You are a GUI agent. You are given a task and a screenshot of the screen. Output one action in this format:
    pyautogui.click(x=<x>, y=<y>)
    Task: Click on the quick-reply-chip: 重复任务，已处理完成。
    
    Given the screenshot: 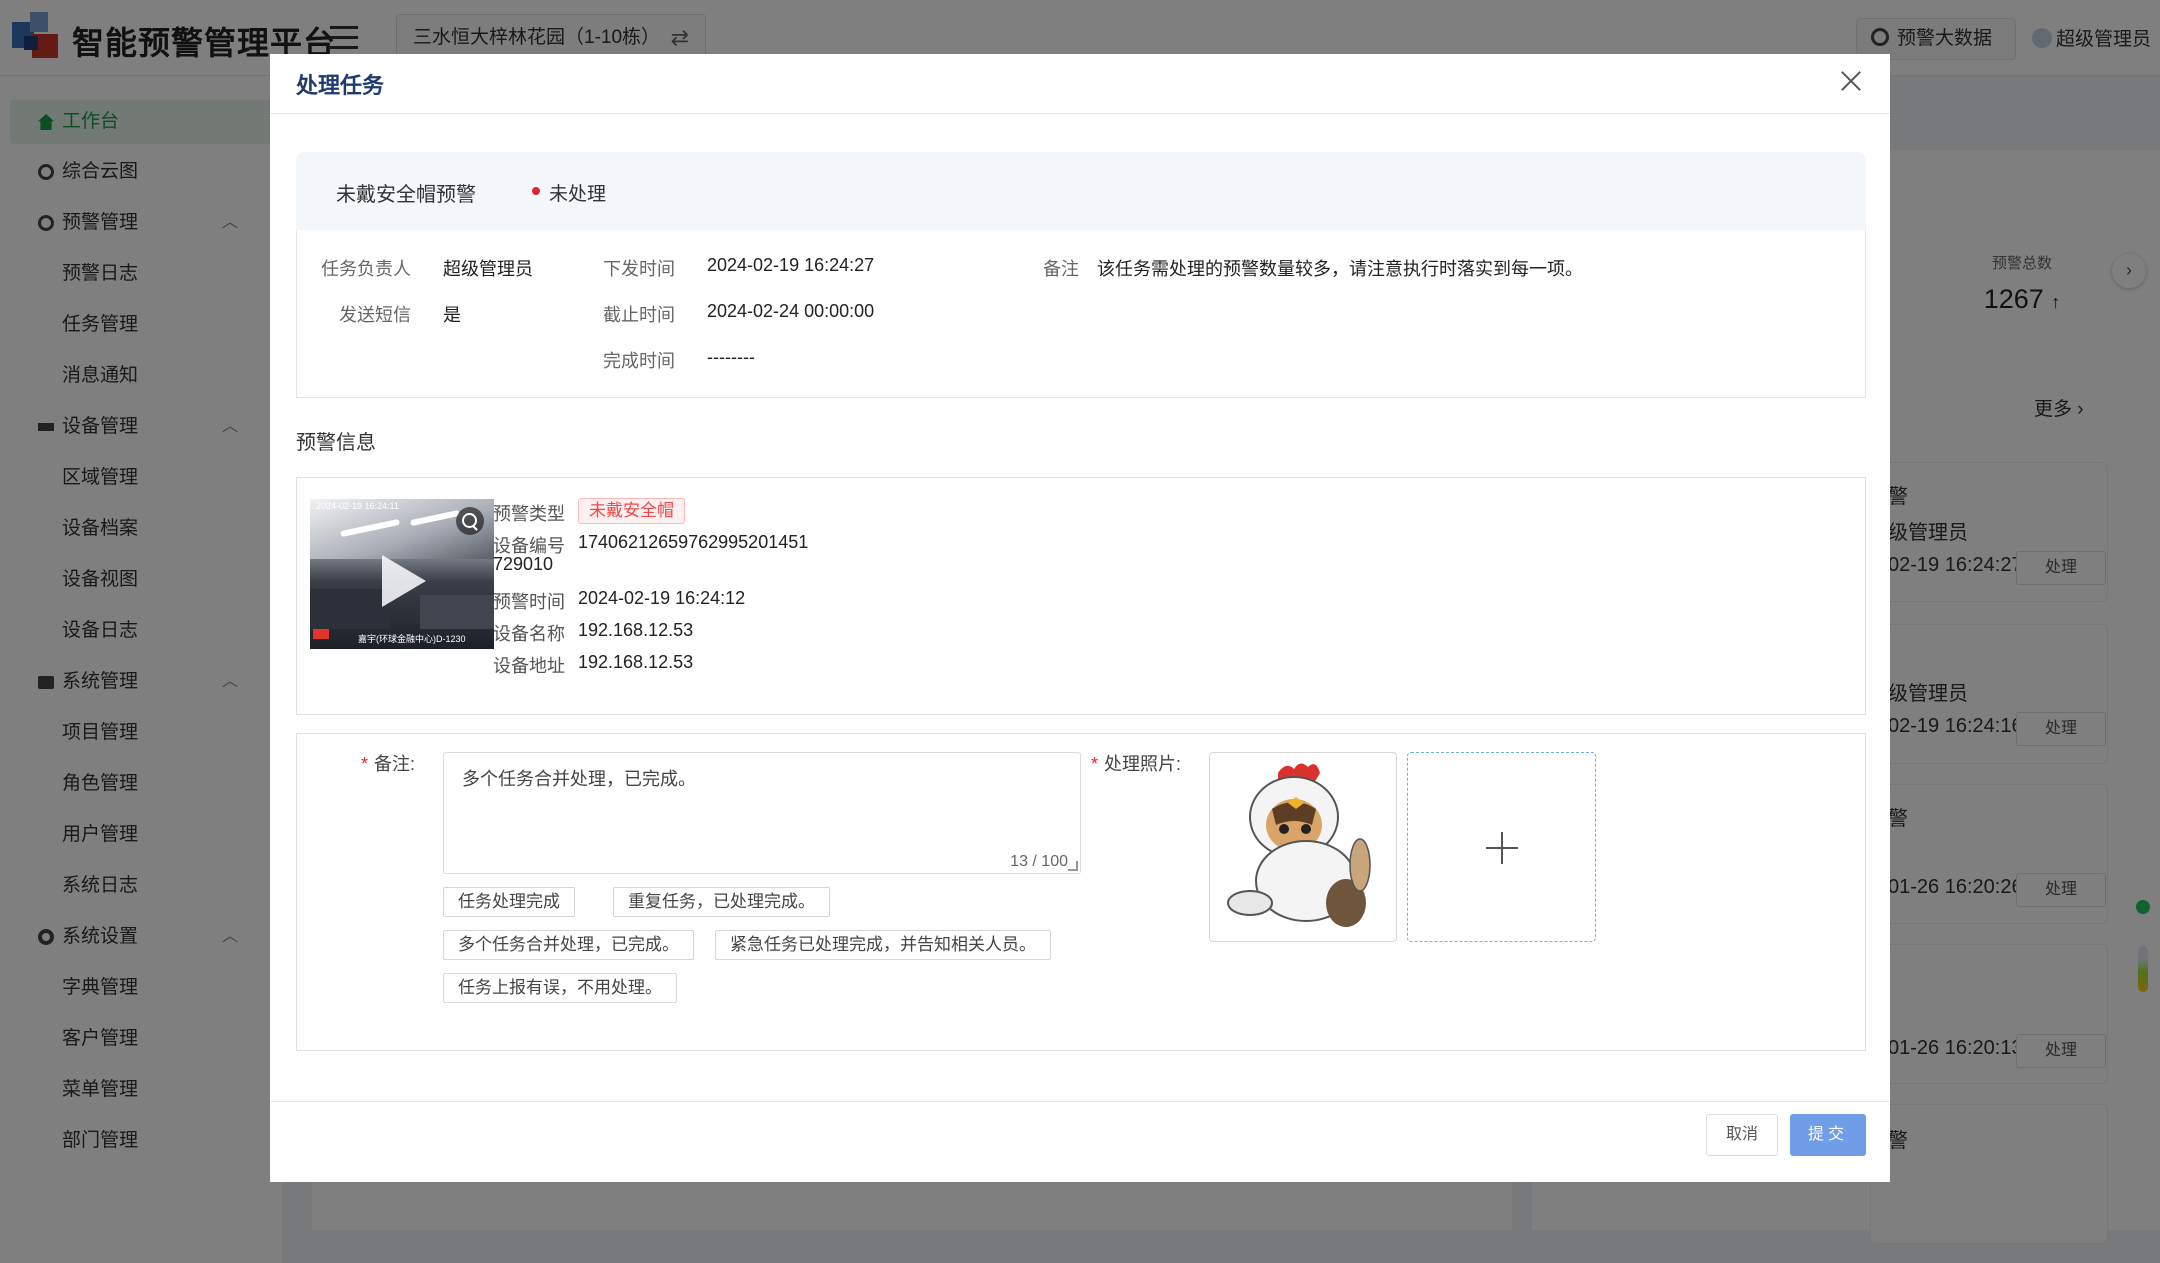 What is the action you would take?
    pyautogui.click(x=721, y=902)
    